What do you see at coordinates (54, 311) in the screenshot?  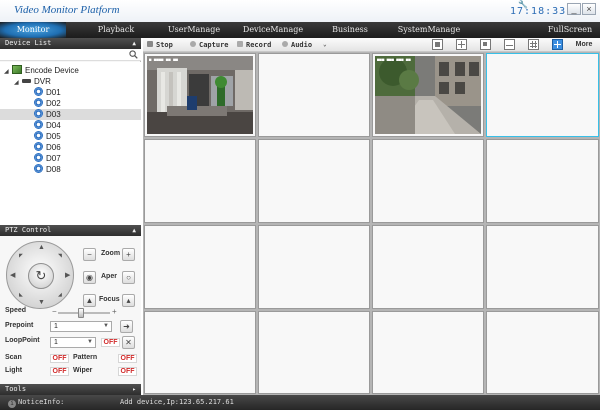 I see `speed-decrease-icon: −` at bounding box center [54, 311].